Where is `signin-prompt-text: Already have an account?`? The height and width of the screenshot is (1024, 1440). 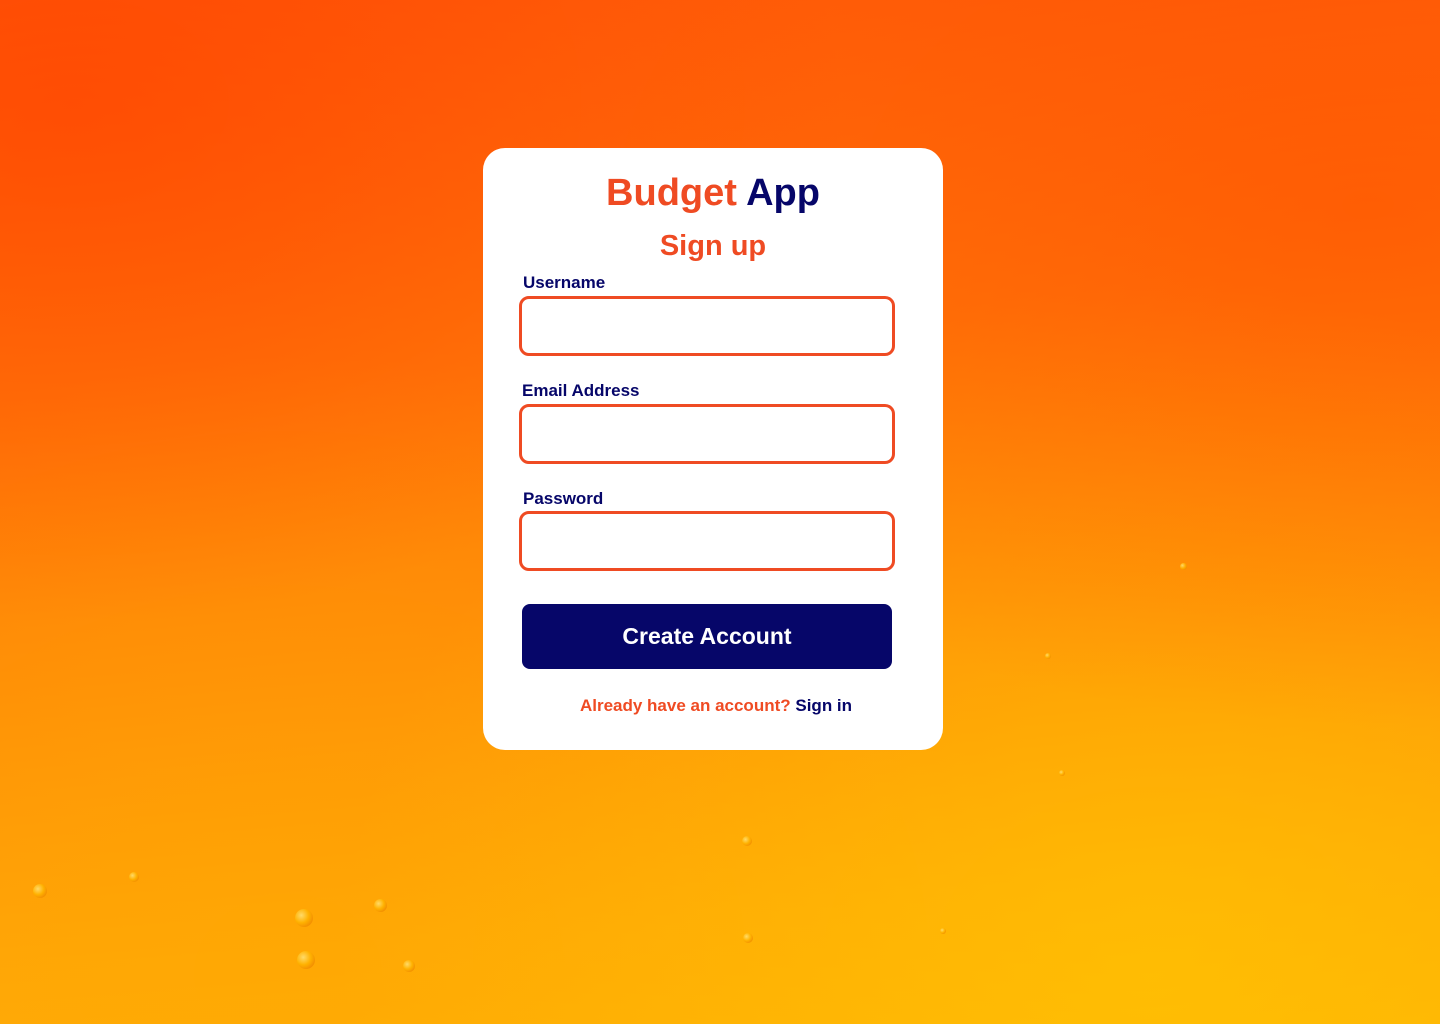 signin-prompt-text: Already have an account? is located at coordinates (685, 705).